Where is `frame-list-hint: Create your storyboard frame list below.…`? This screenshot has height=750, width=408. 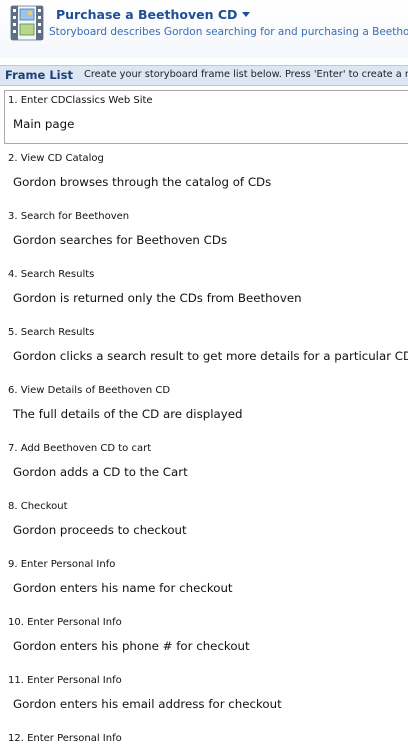
frame-list-hint: Create your storyboard frame list below.… is located at coordinates (246, 74).